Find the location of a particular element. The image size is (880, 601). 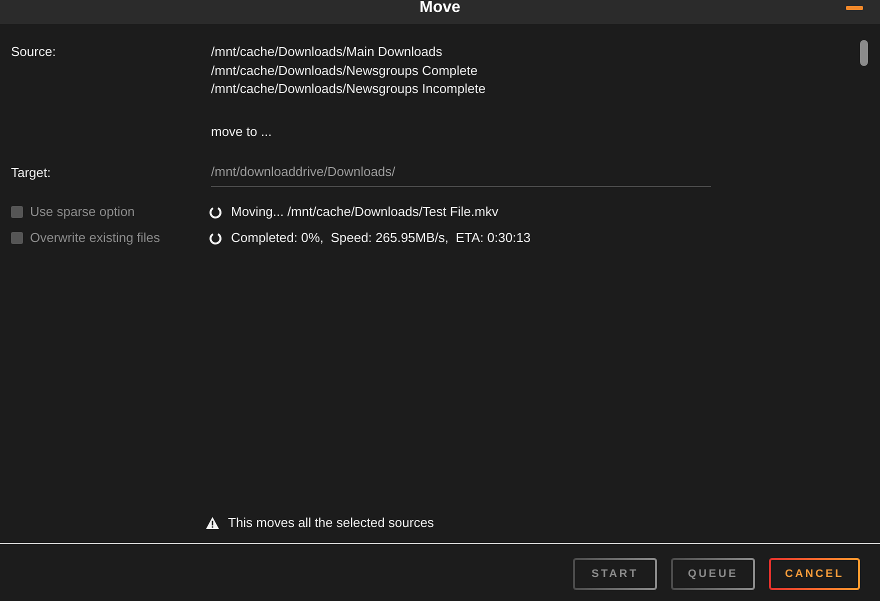

option-label: Use sparse option is located at coordinates (82, 212).